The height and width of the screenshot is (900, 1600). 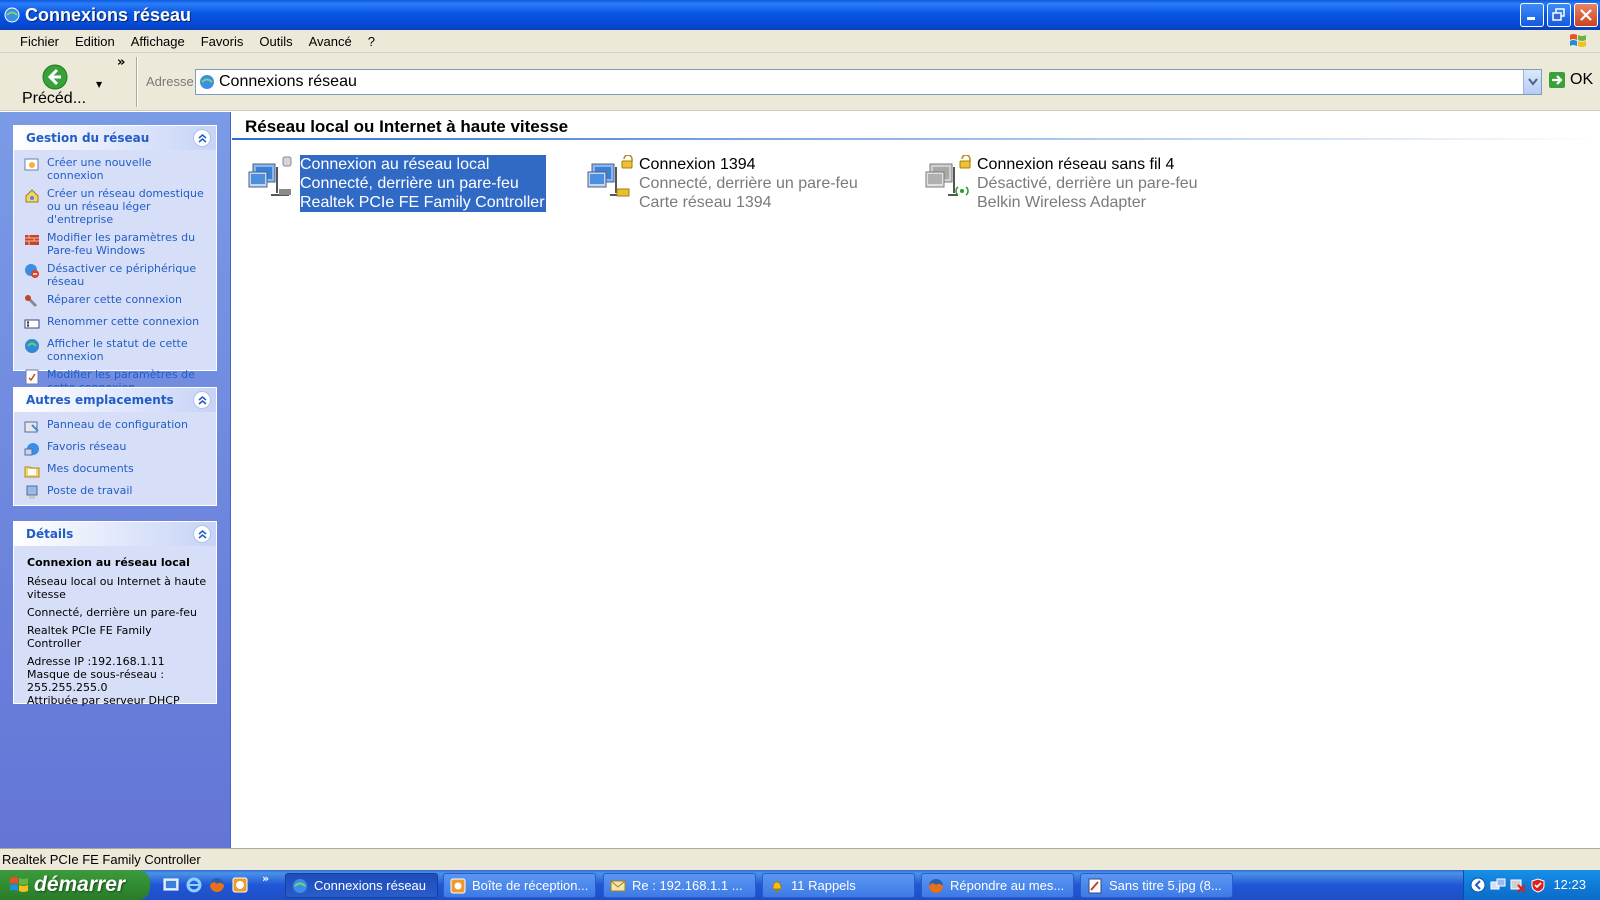 I want to click on restore-button, so click(x=1559, y=15).